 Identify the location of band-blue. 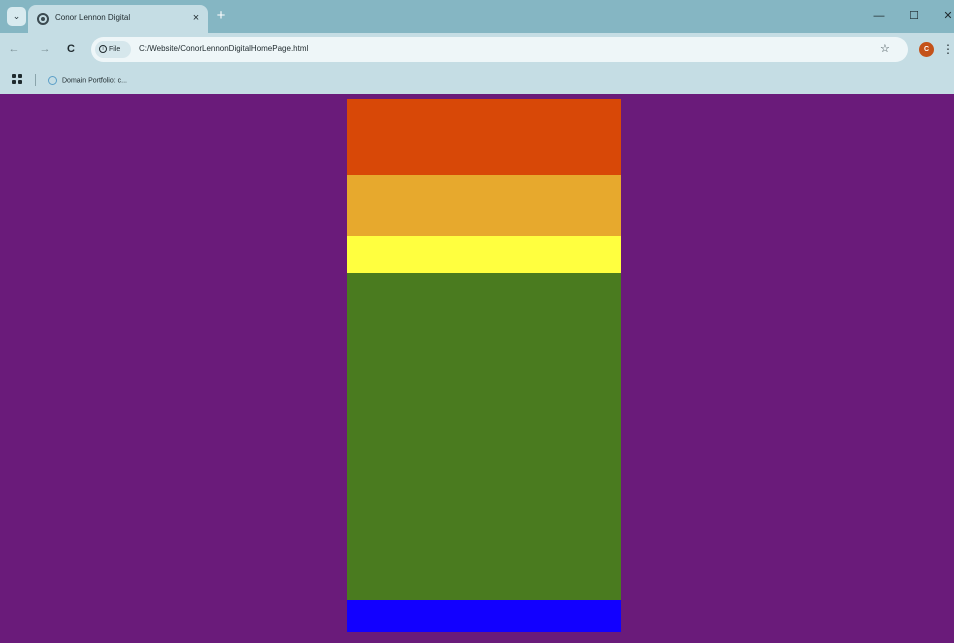
(484, 616).